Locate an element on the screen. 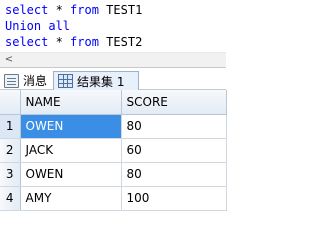 The image size is (320, 240). column-header-score: SCORE is located at coordinates (174, 102).